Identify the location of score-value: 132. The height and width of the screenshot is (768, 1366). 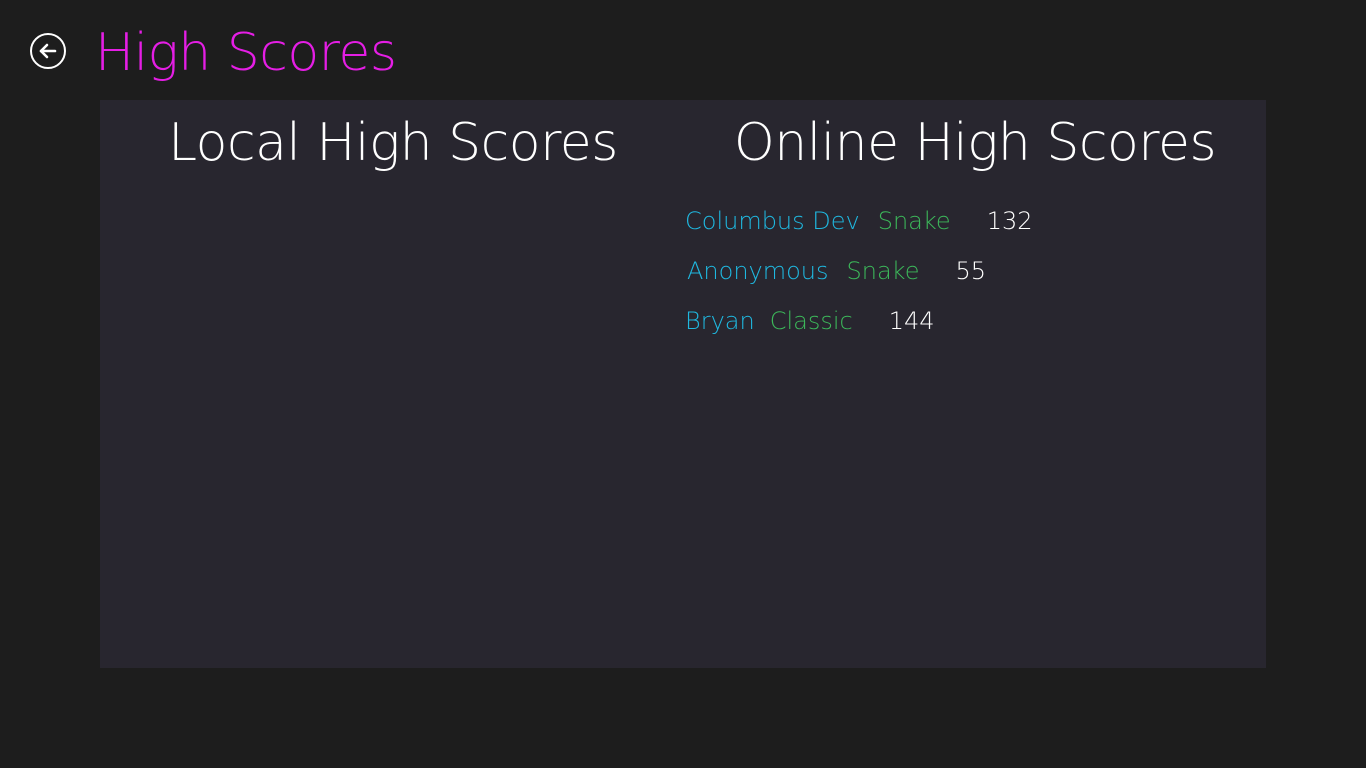
(1009, 221).